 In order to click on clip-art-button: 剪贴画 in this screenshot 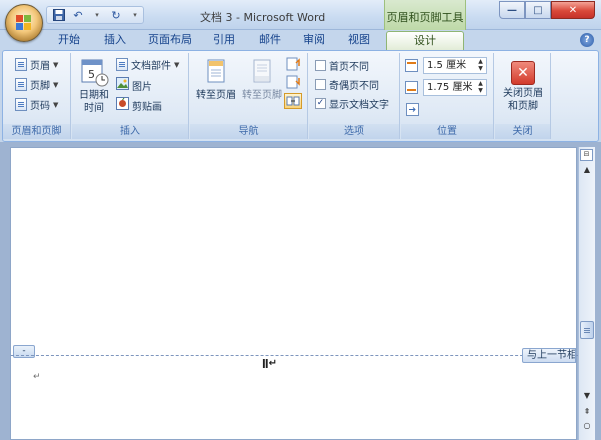, I will do `click(139, 105)`.